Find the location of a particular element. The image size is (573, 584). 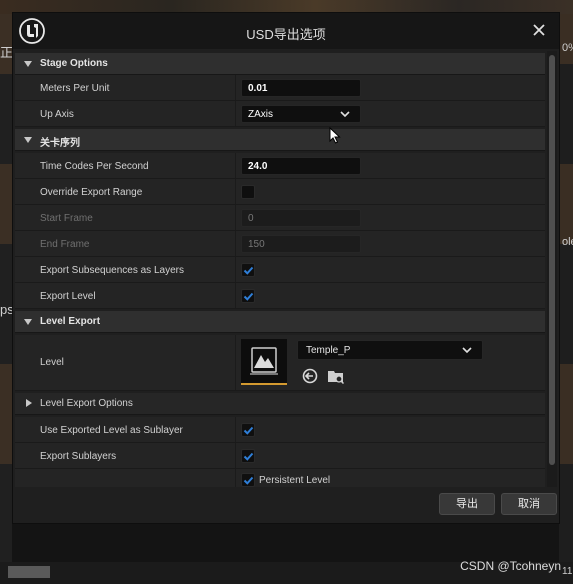

property-row-meters-per-unit: Meters Per Unit 0.01 is located at coordinates (280, 88).